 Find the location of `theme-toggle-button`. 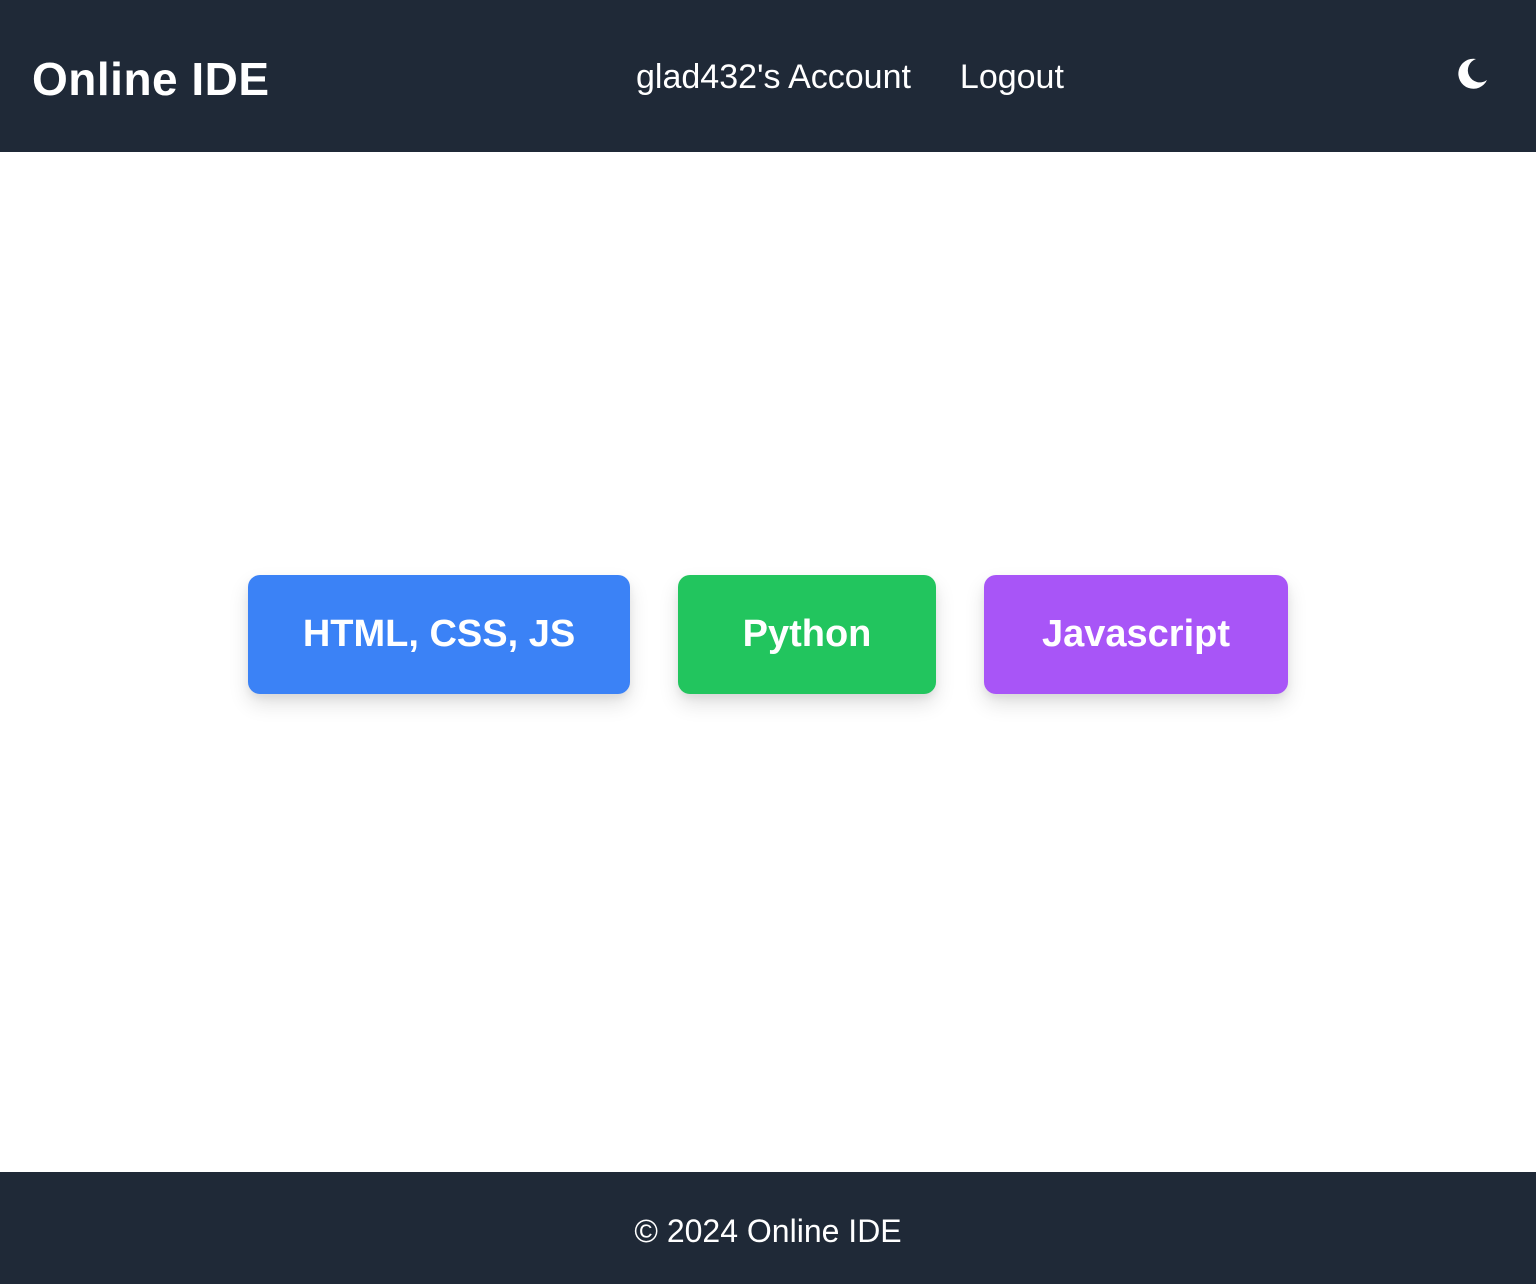

theme-toggle-button is located at coordinates (1472, 76).